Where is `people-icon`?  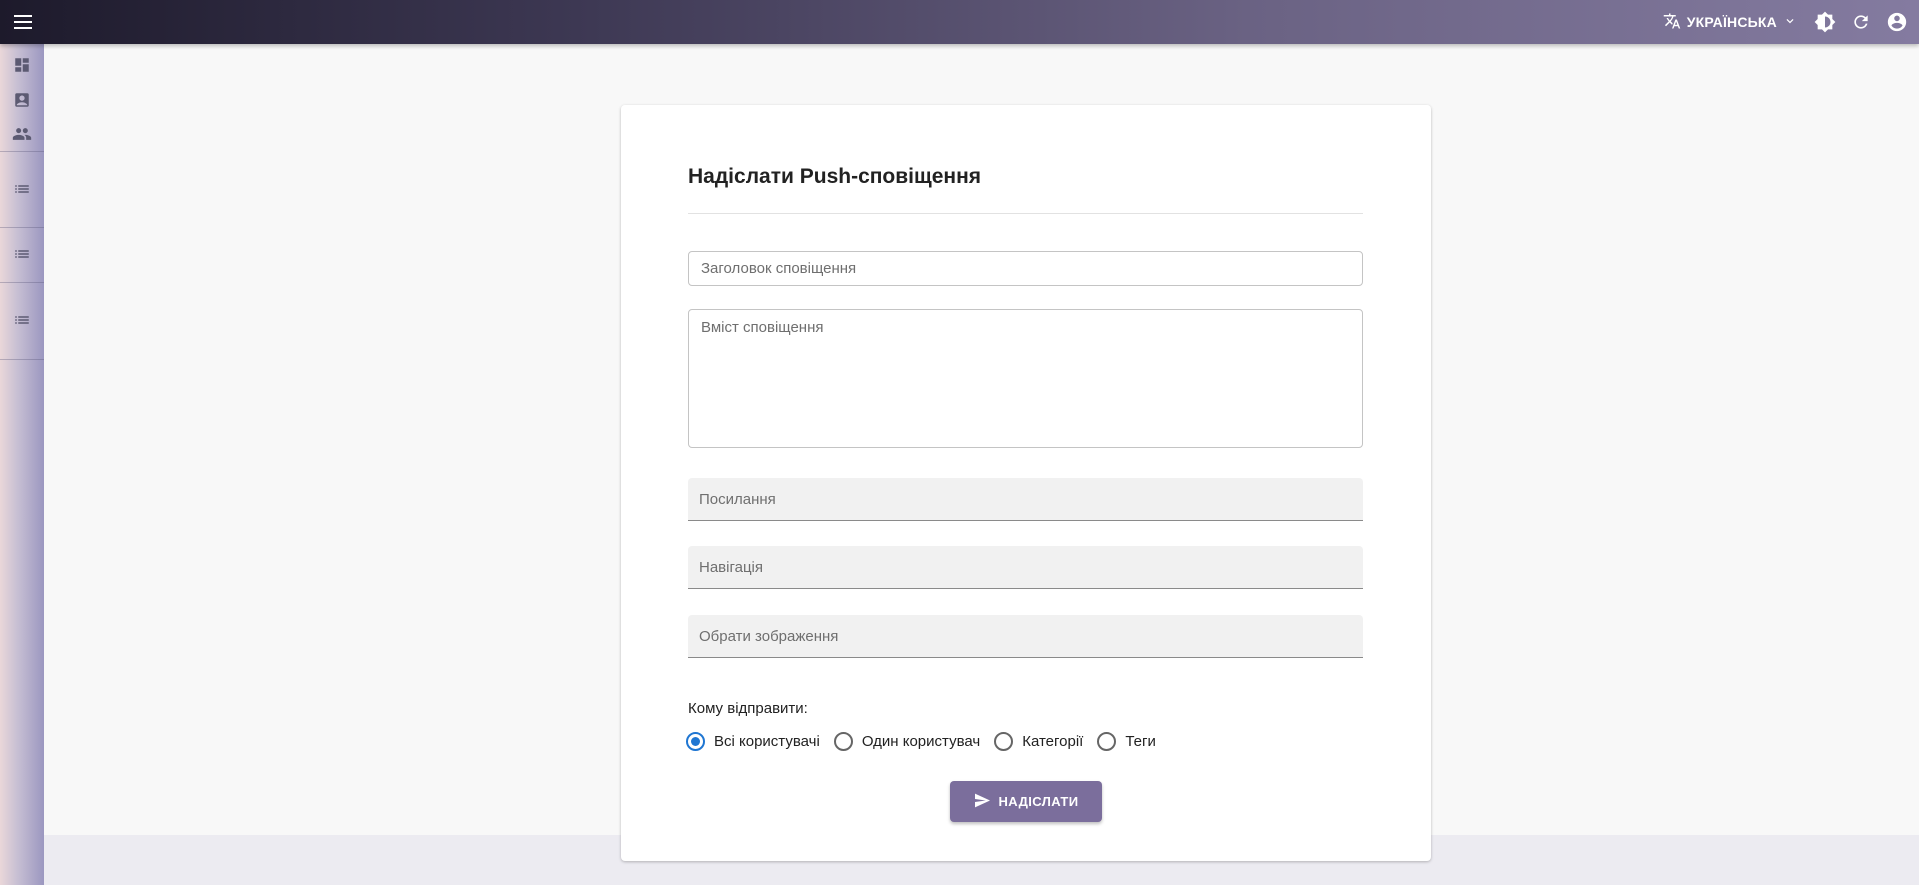 people-icon is located at coordinates (22, 134).